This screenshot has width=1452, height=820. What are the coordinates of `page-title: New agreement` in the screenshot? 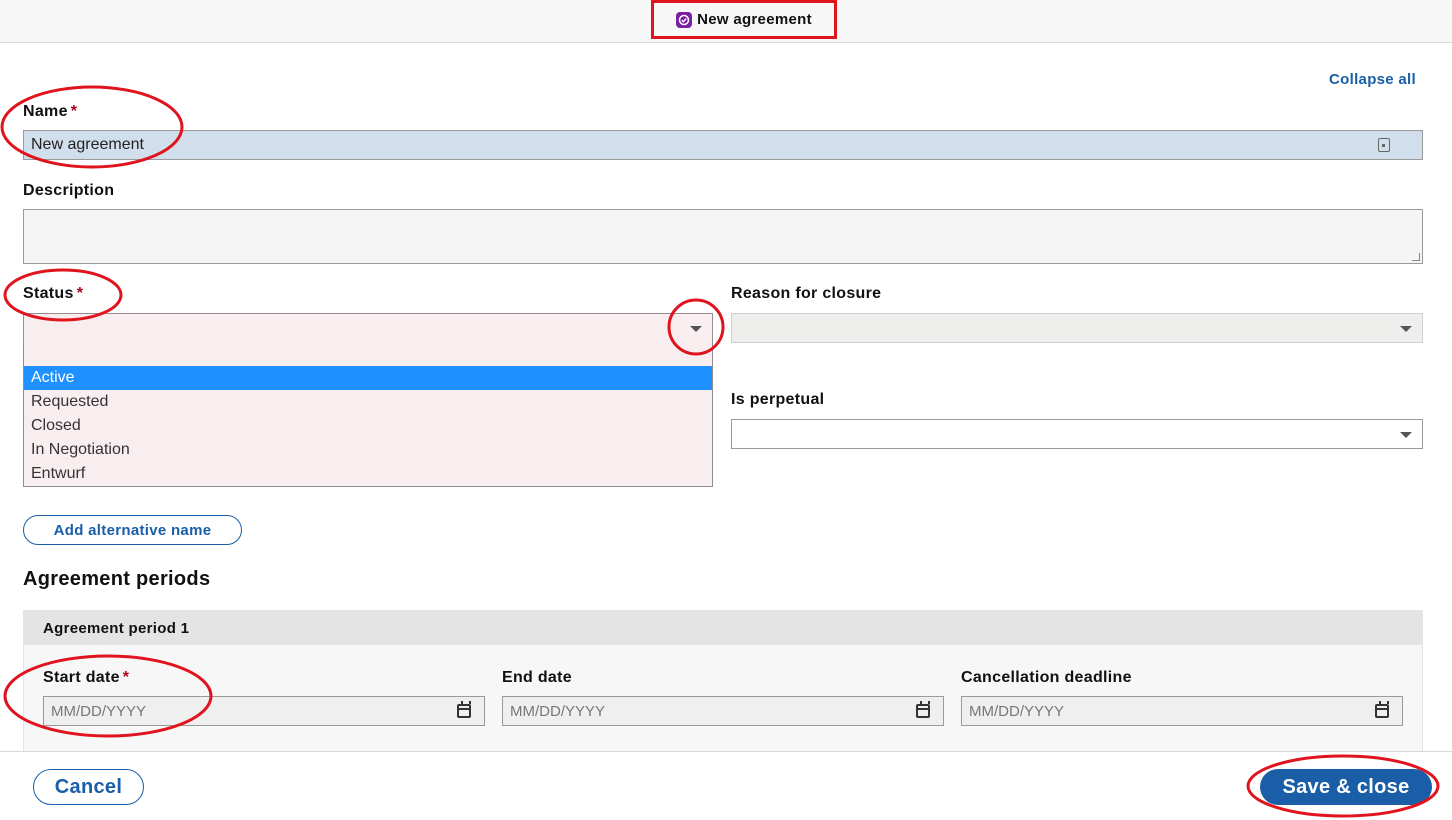 It's located at (744, 19).